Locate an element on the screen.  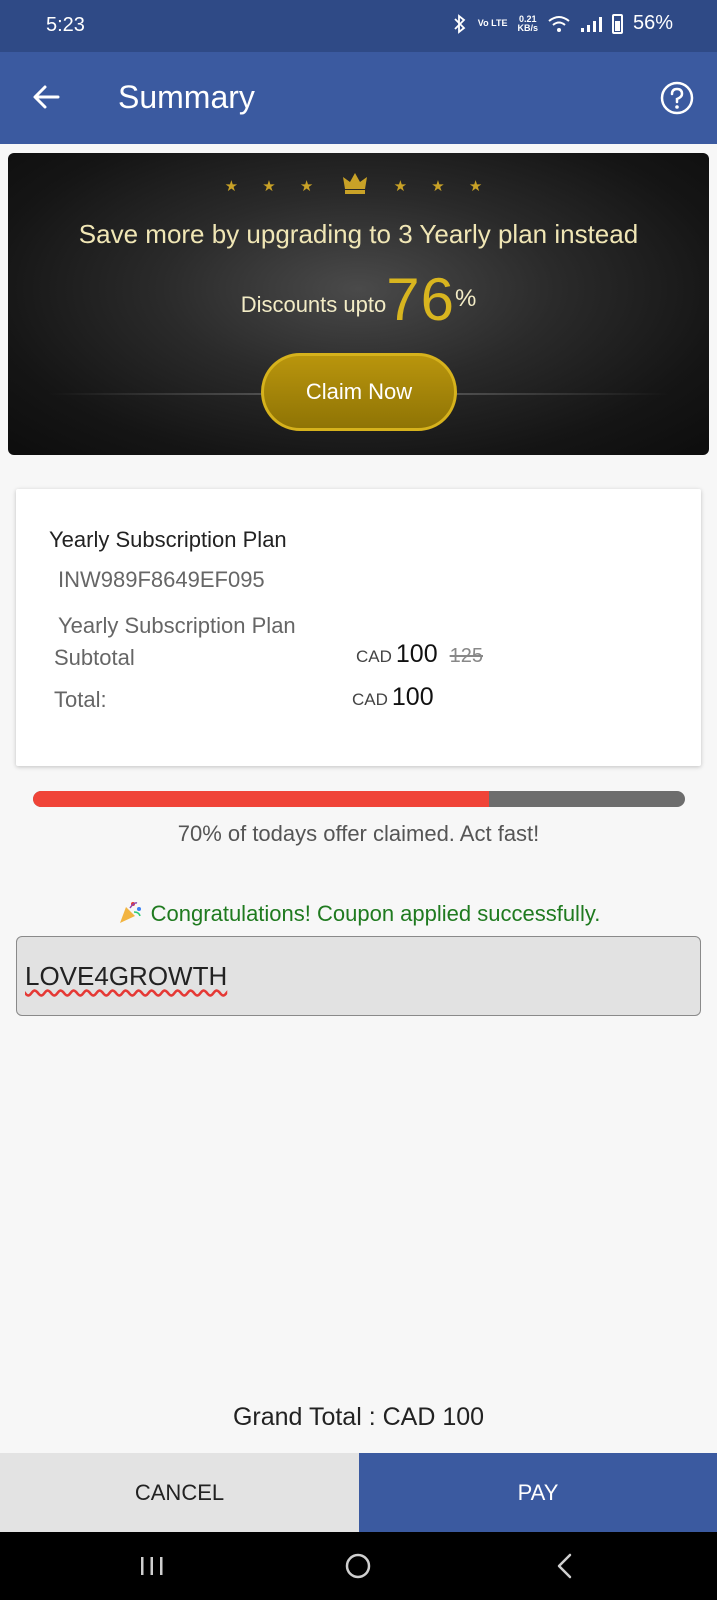
cancel-button: CANCEL is located at coordinates (179, 1492).